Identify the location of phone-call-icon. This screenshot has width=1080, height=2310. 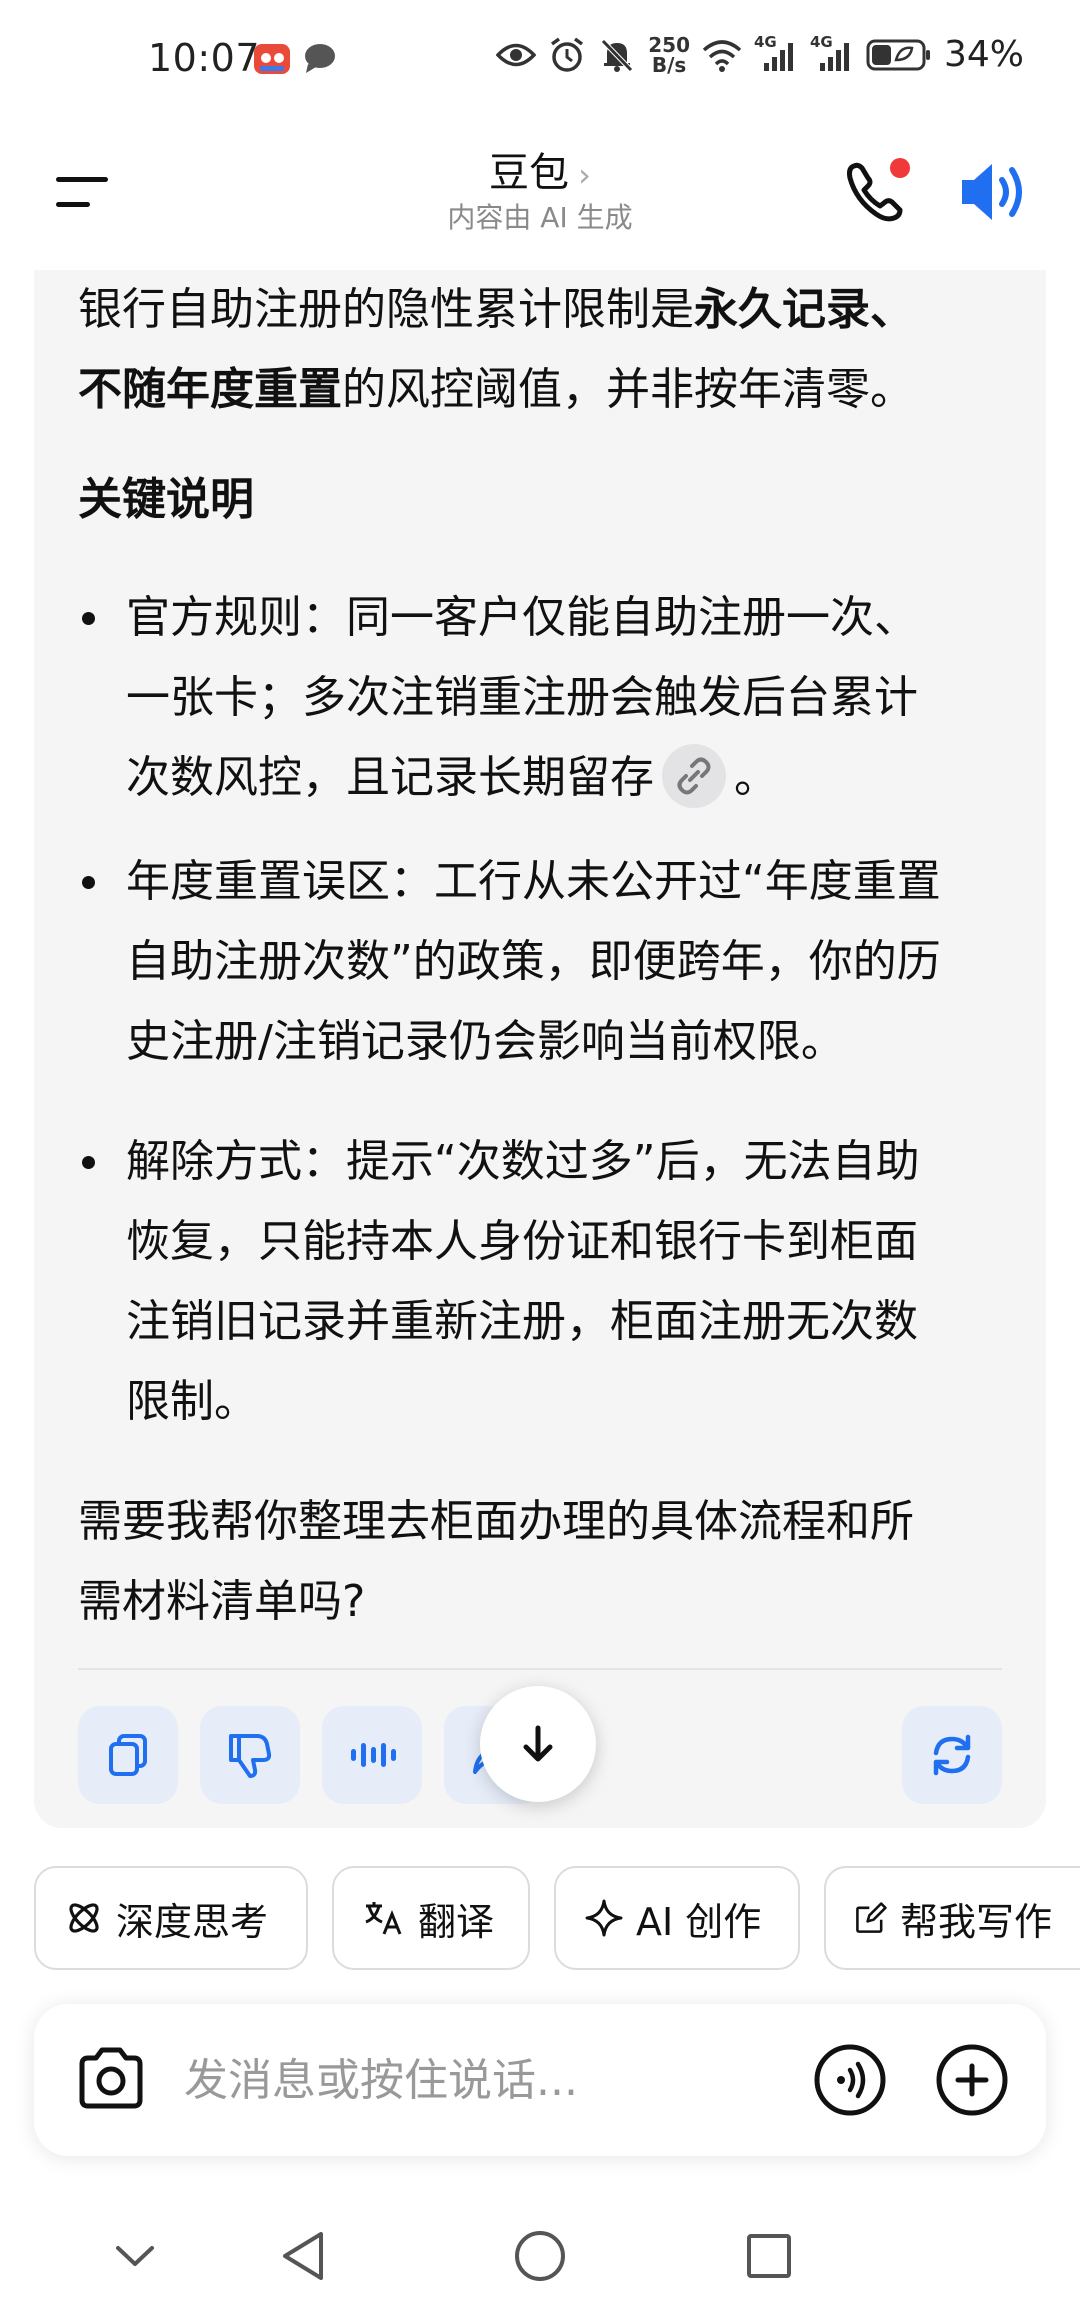
(878, 190).